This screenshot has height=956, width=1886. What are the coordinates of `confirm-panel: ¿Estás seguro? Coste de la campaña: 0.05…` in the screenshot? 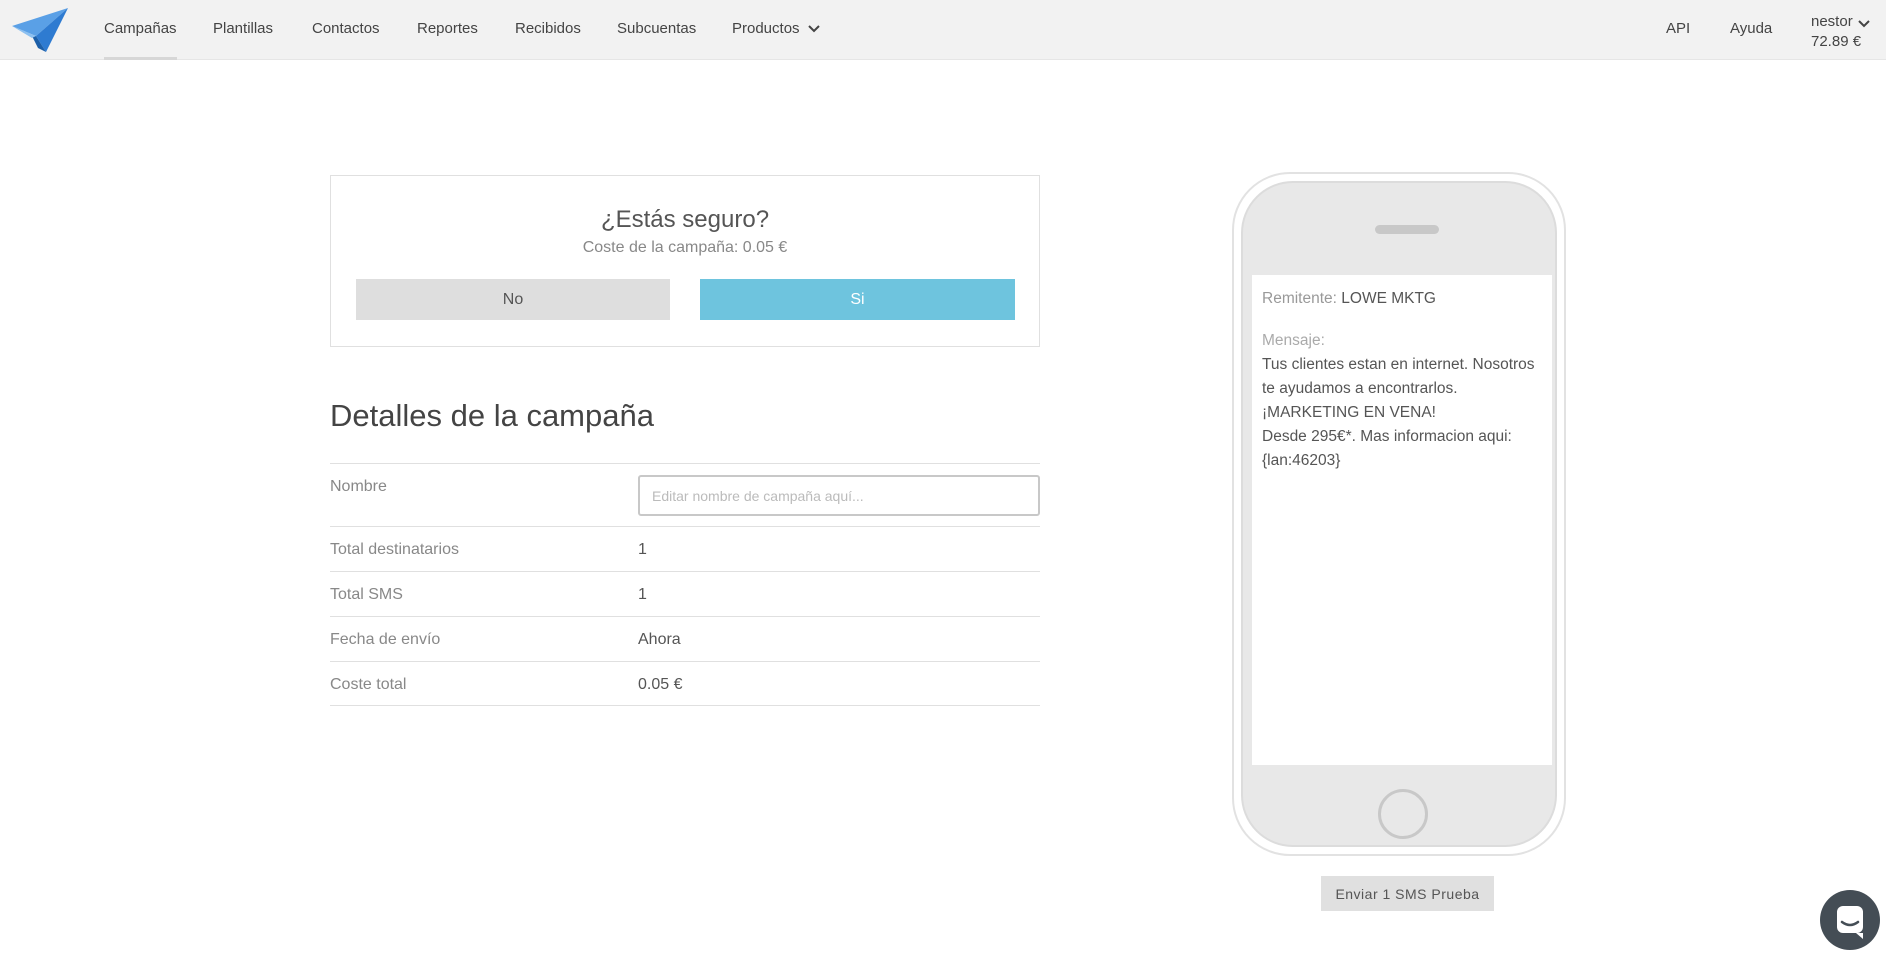 It's located at (685, 261).